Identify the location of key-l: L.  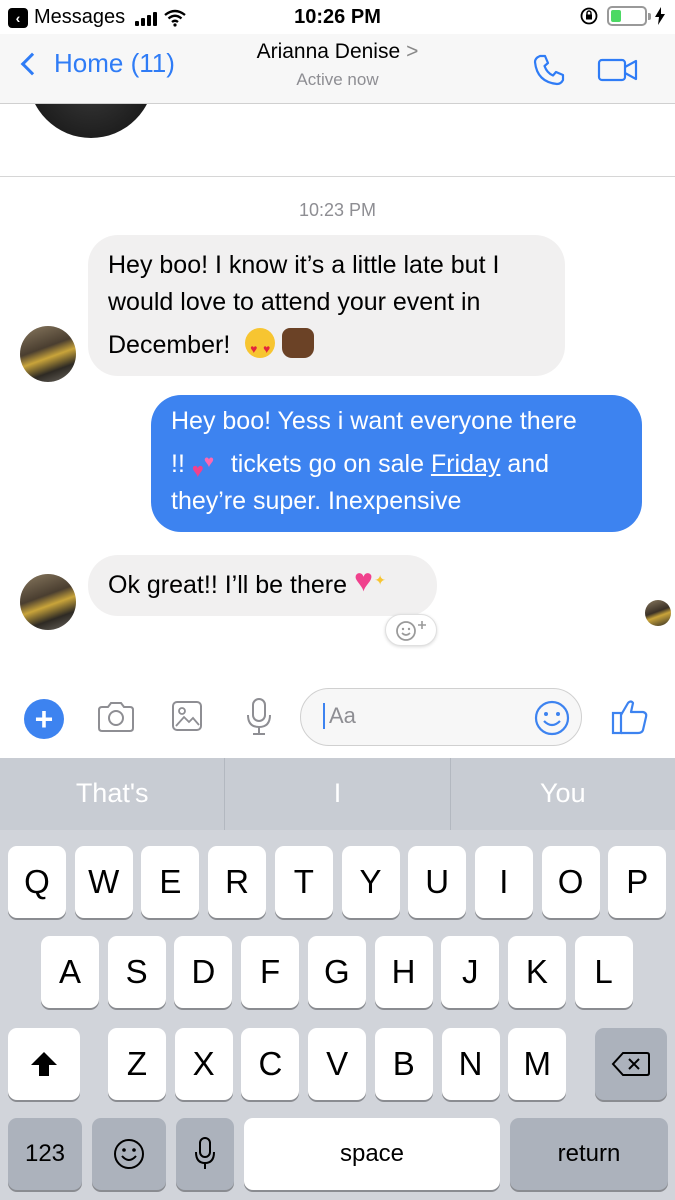
(603, 972).